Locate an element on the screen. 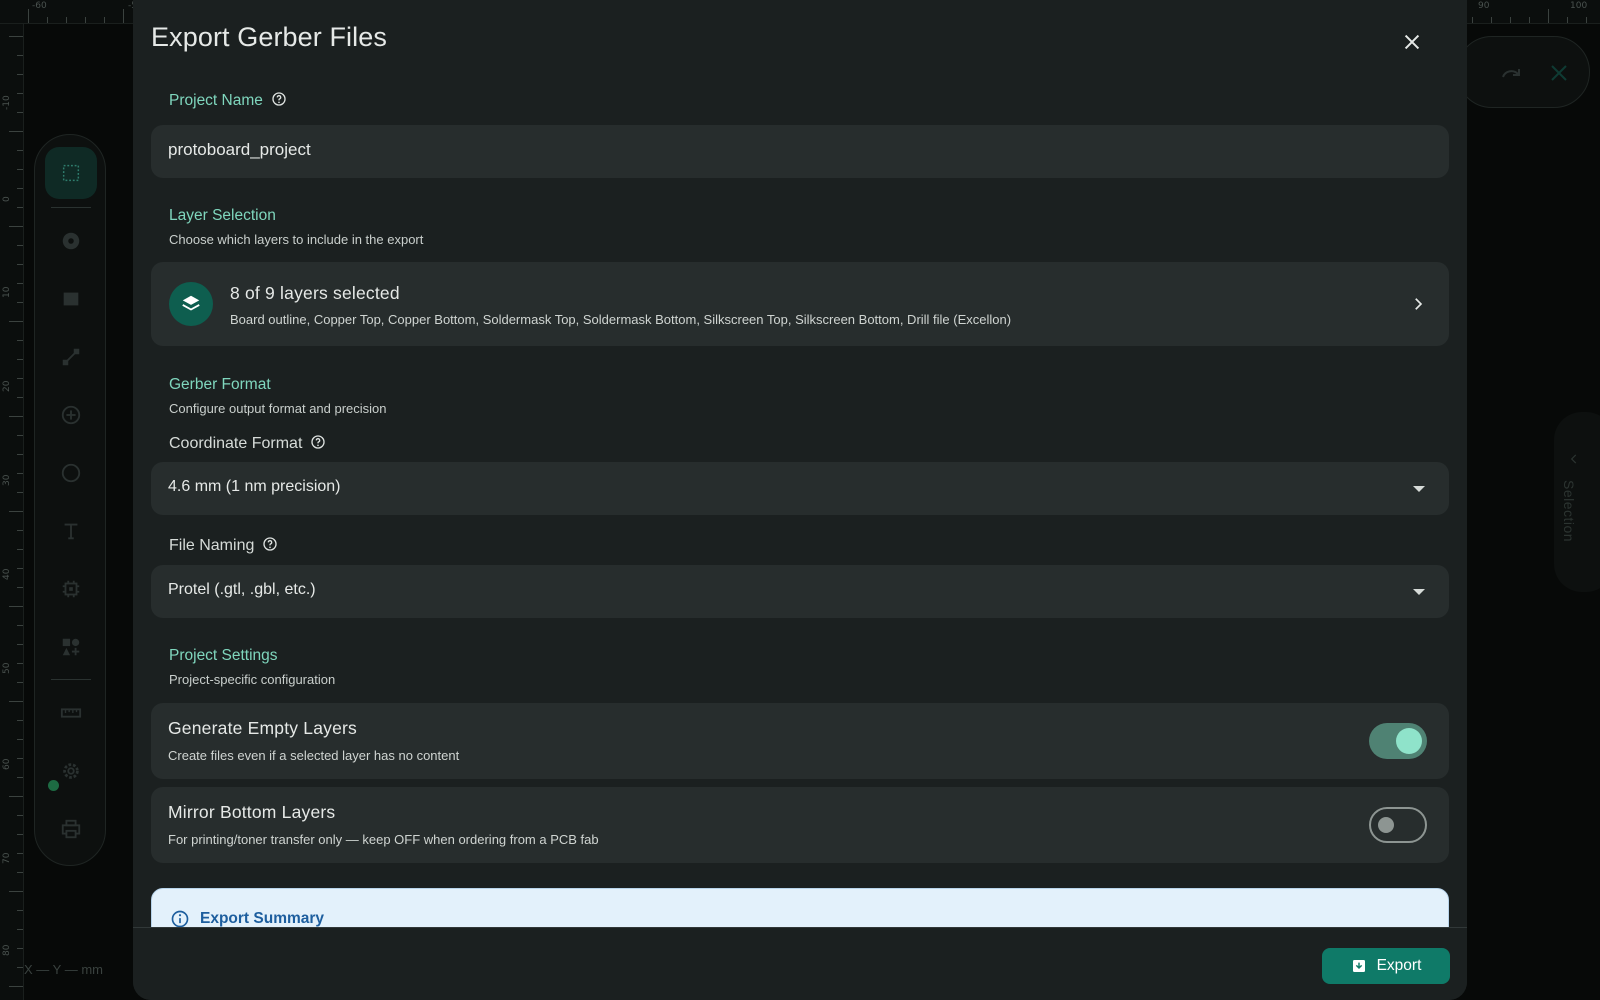  shapes-tool is located at coordinates (71, 647).